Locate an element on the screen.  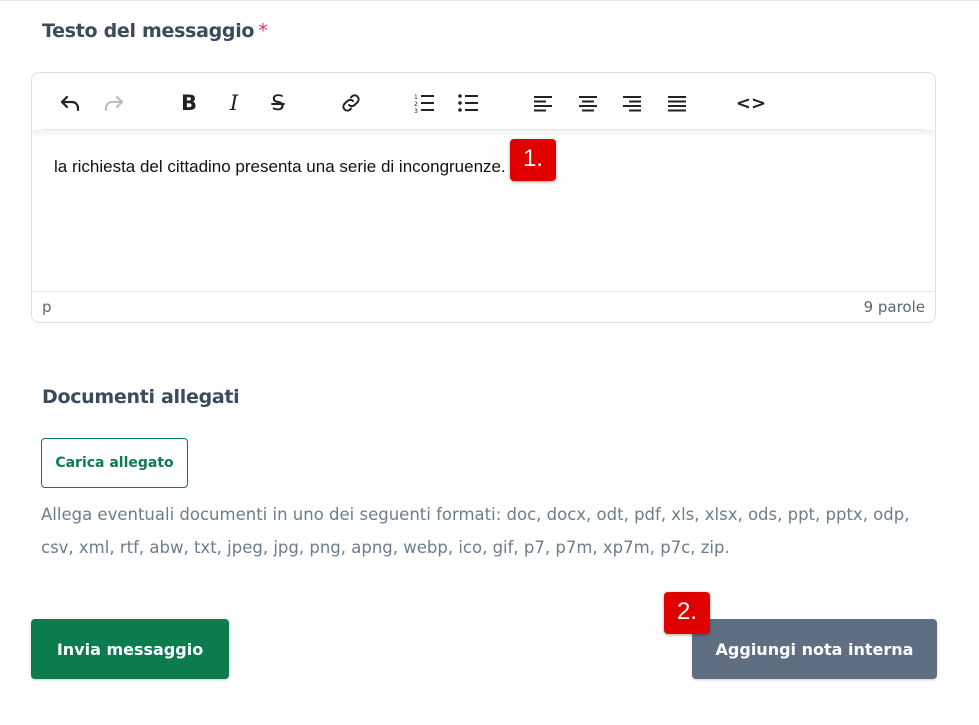
strikethrough-button: S is located at coordinates (278, 103).